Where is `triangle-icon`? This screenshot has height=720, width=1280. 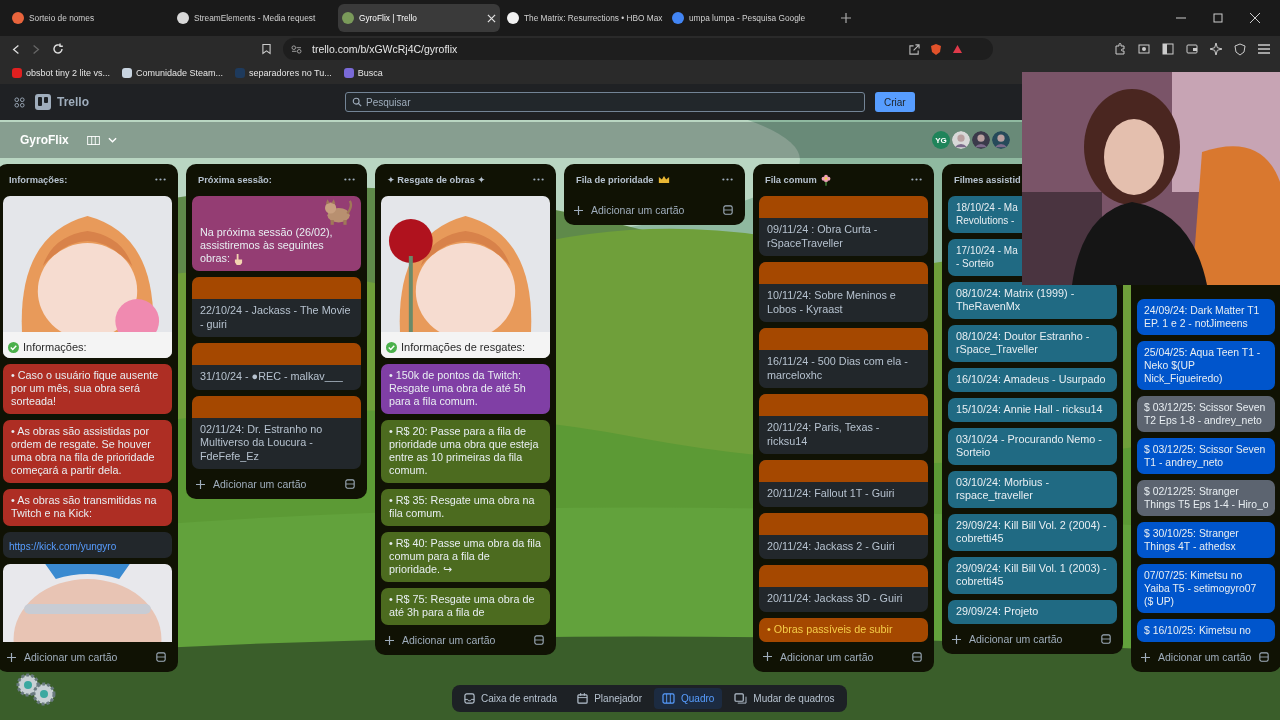
triangle-icon is located at coordinates (957, 49).